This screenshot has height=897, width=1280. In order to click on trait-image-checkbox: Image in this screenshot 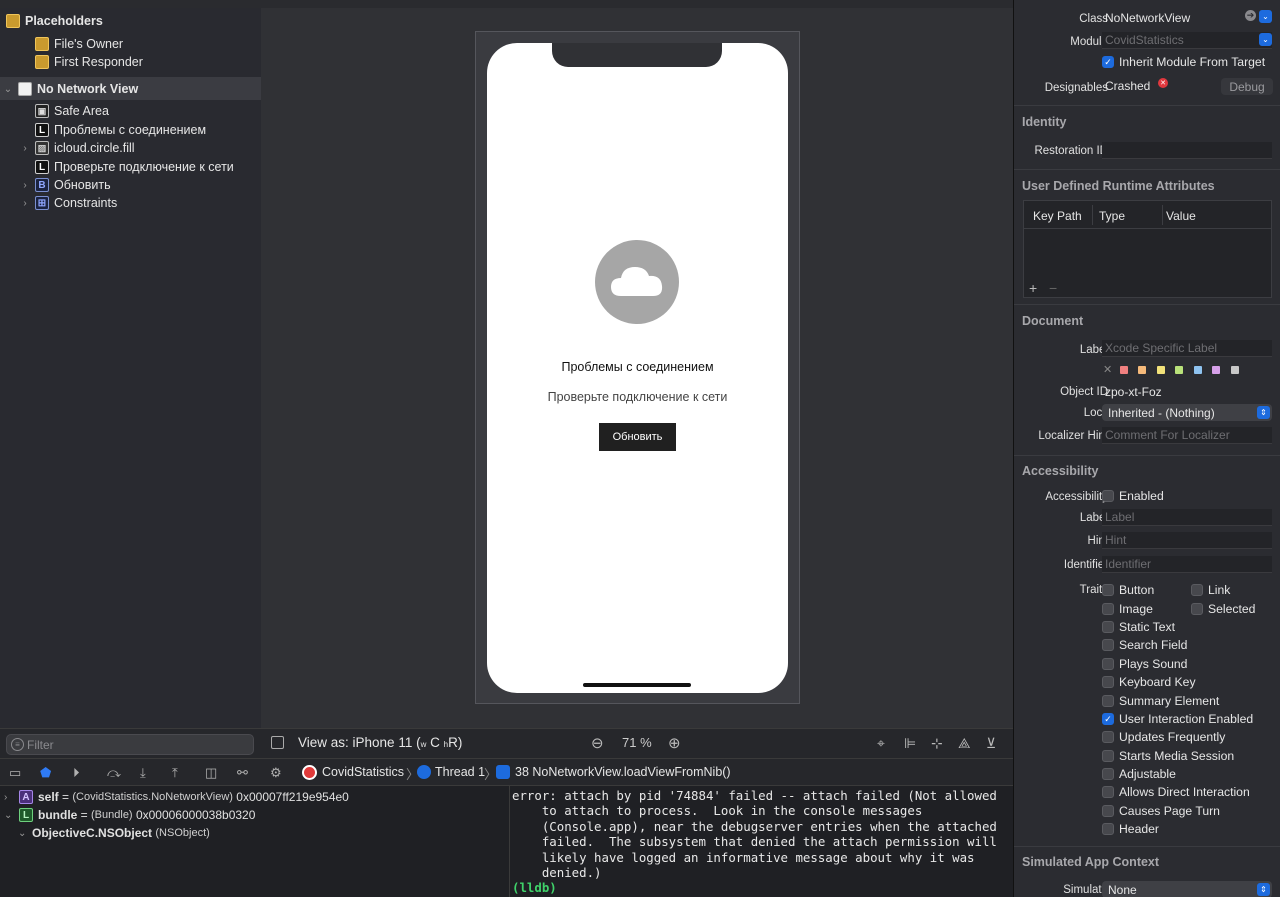, I will do `click(1127, 609)`.